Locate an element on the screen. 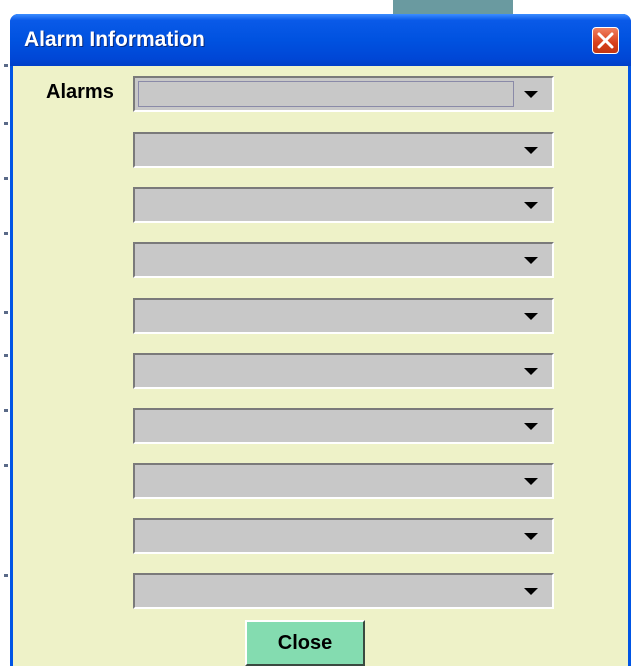 This screenshot has width=631, height=666. dialog-title: Alarm Information is located at coordinates (114, 39).